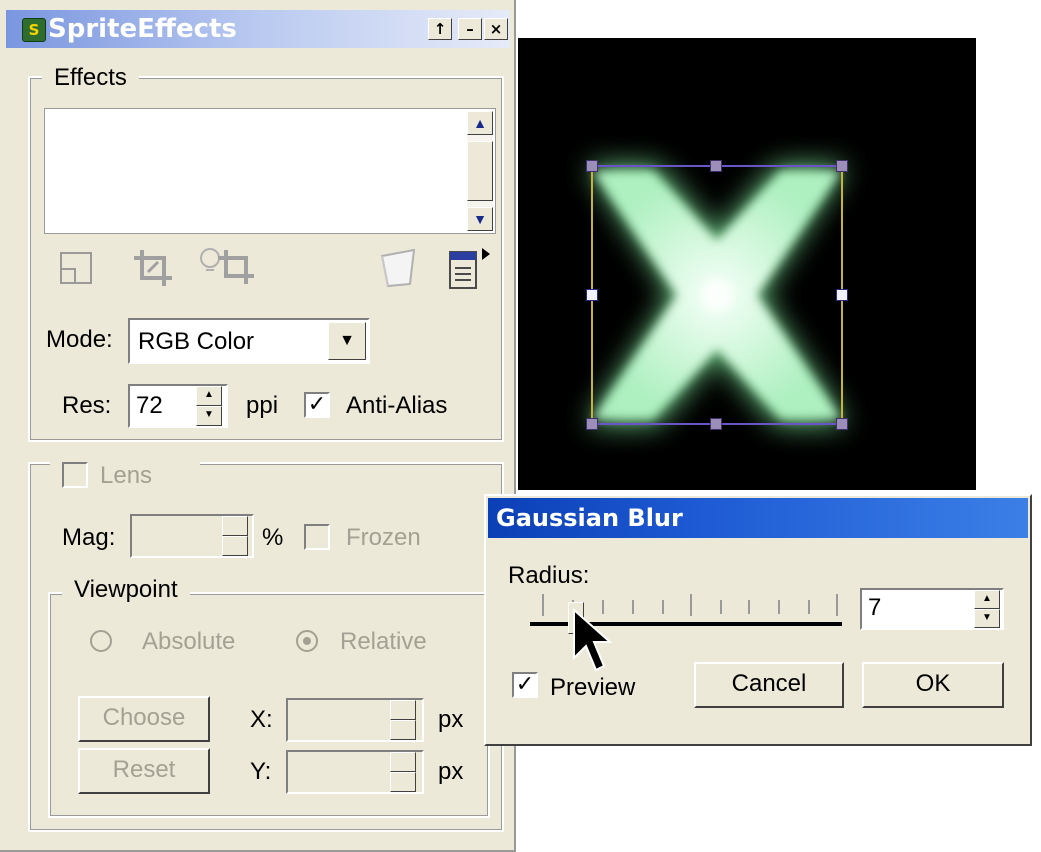 The width and height of the screenshot is (1041, 852). What do you see at coordinates (235, 546) in the screenshot?
I see `mag-down-arrow-icon` at bounding box center [235, 546].